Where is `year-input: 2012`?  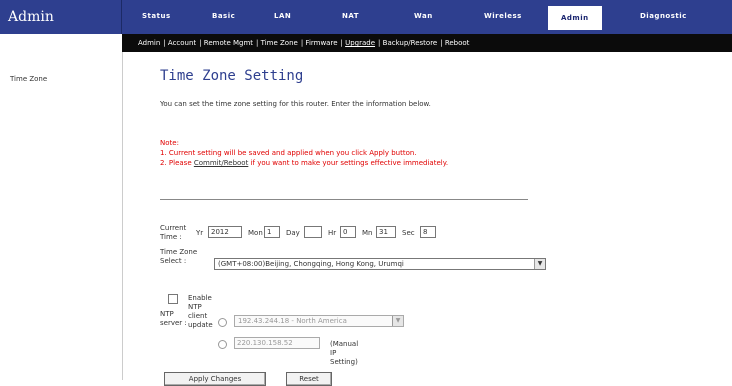 year-input: 2012 is located at coordinates (225, 232).